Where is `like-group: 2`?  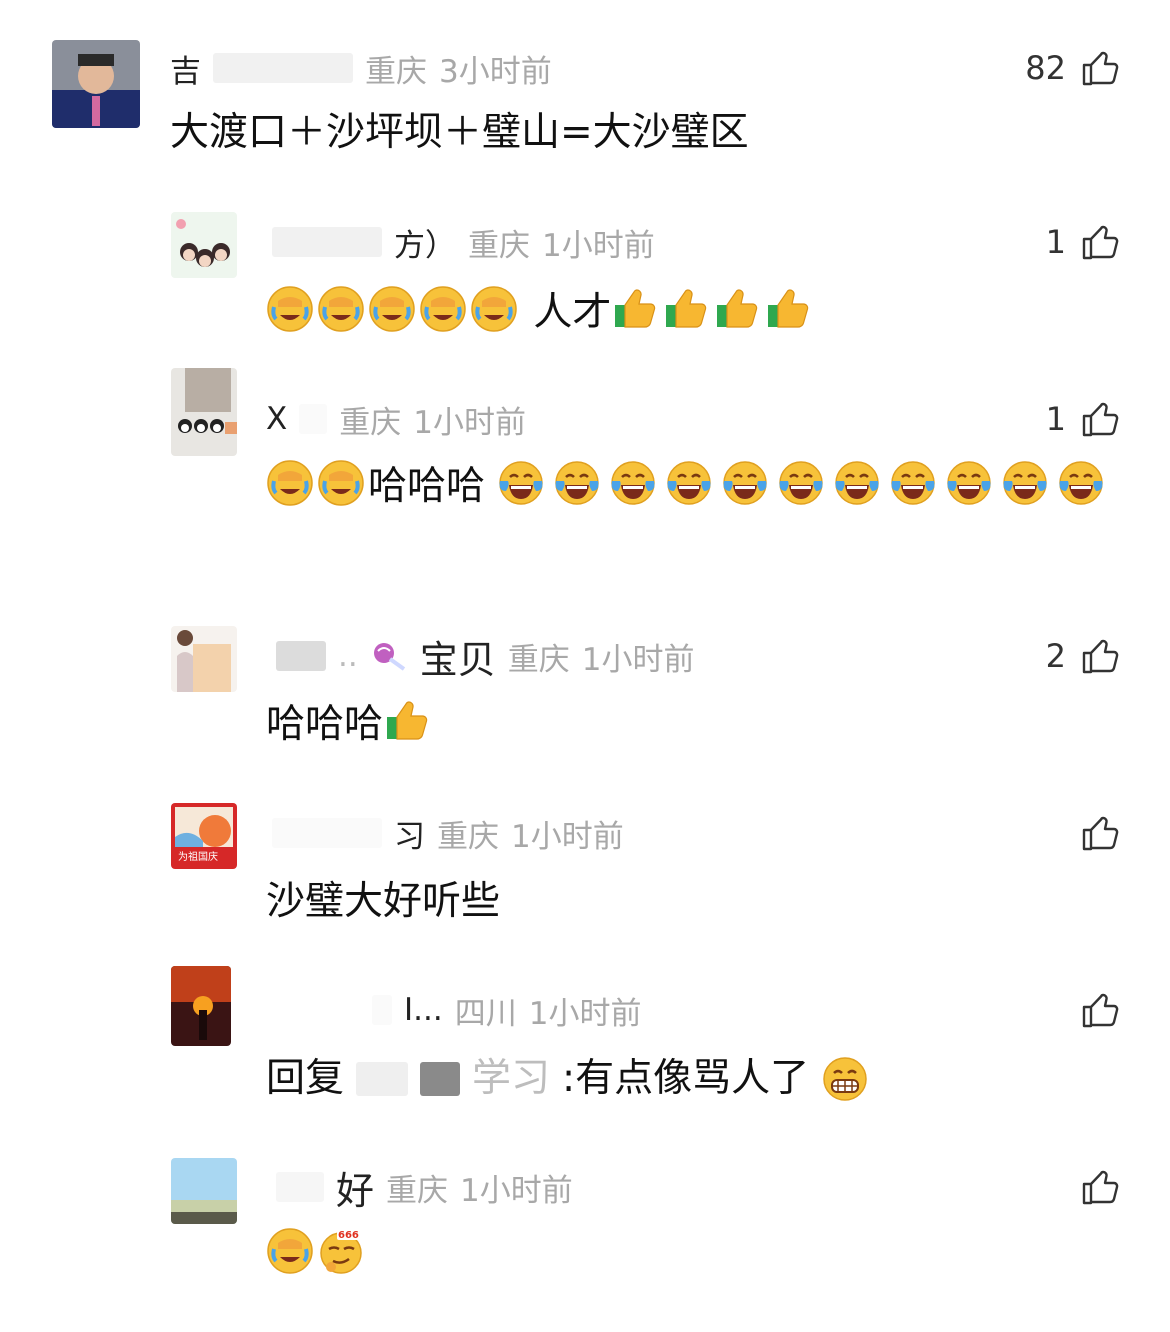 like-group: 2 is located at coordinates (1083, 656).